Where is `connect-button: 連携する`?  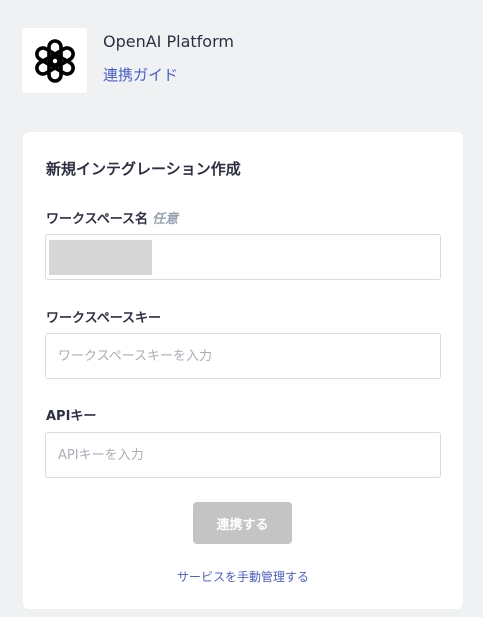
connect-button: 連携する is located at coordinates (242, 523).